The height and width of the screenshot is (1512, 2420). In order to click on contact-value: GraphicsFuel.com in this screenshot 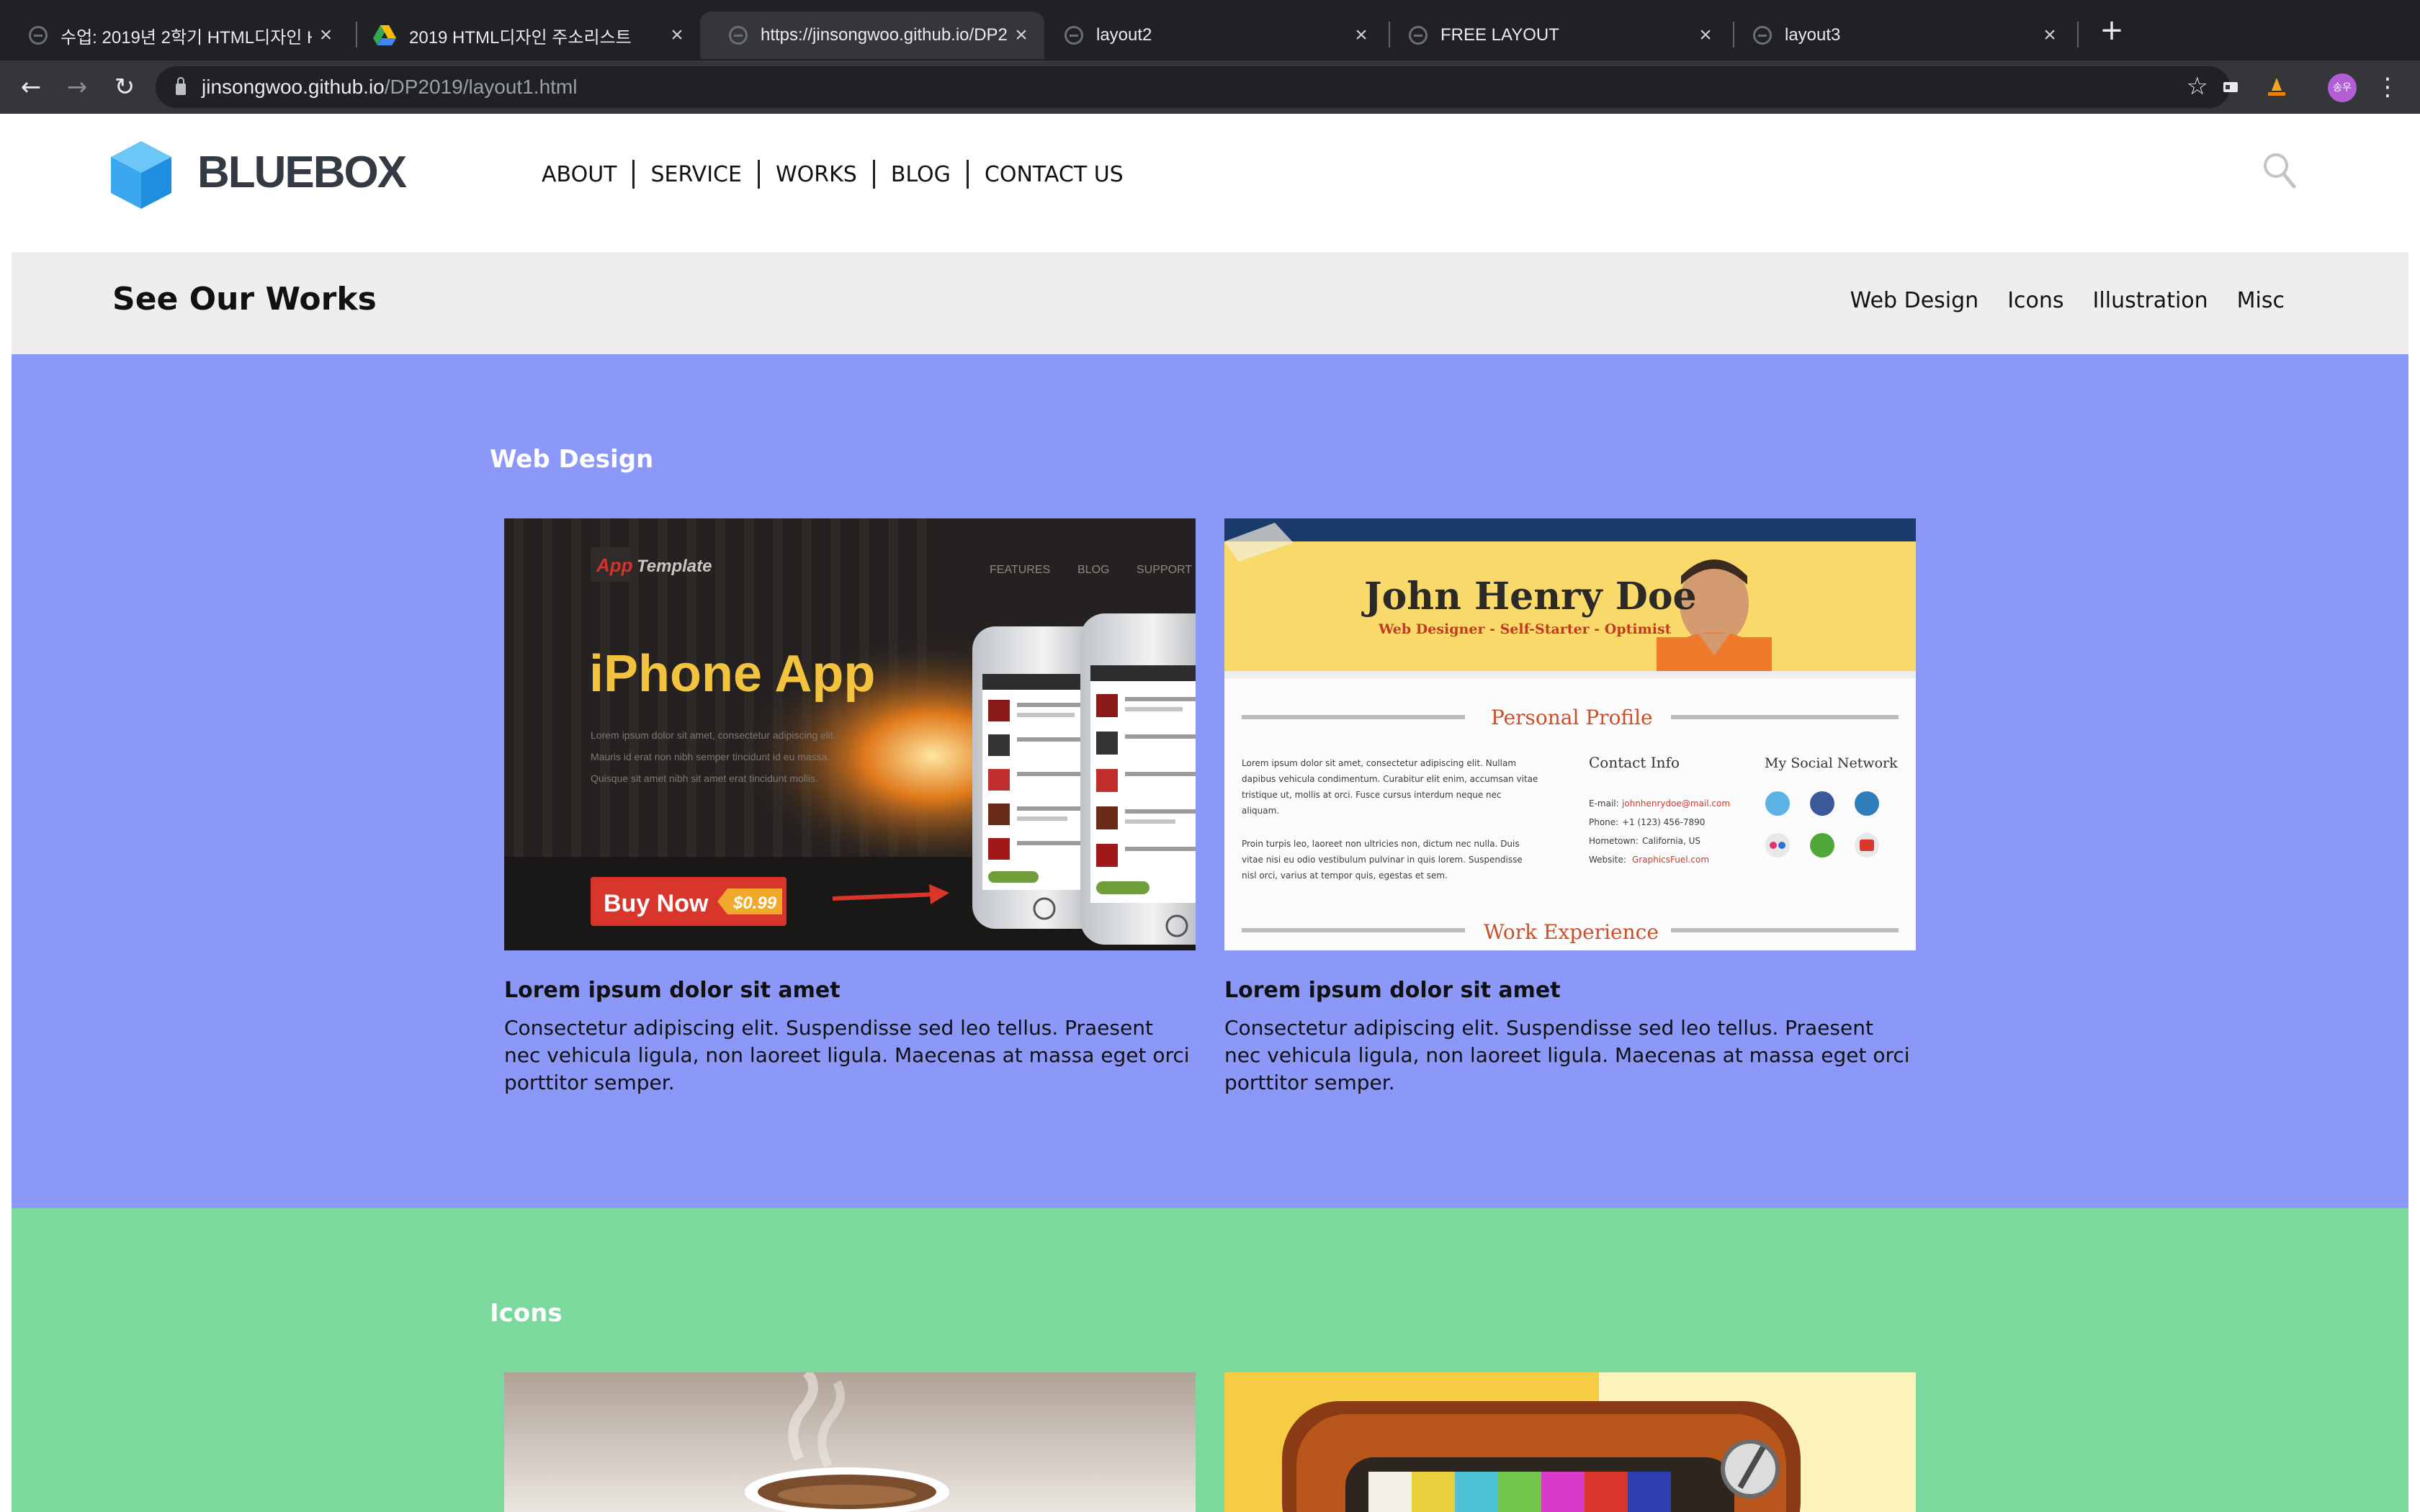, I will do `click(1671, 860)`.